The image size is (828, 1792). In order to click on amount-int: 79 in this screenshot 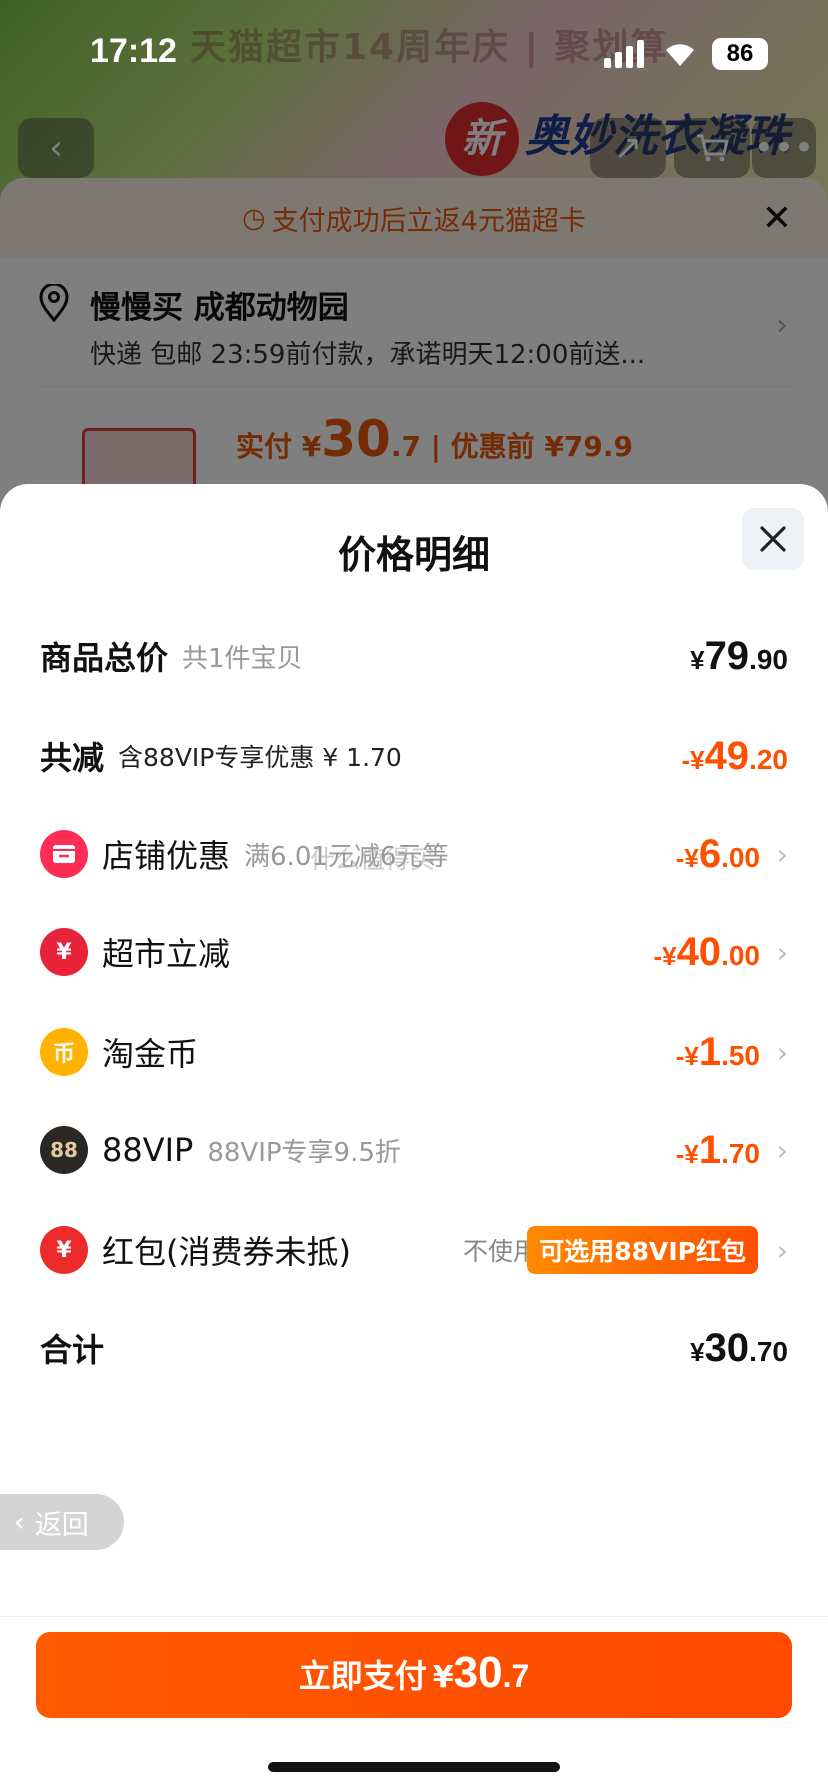, I will do `click(727, 655)`.